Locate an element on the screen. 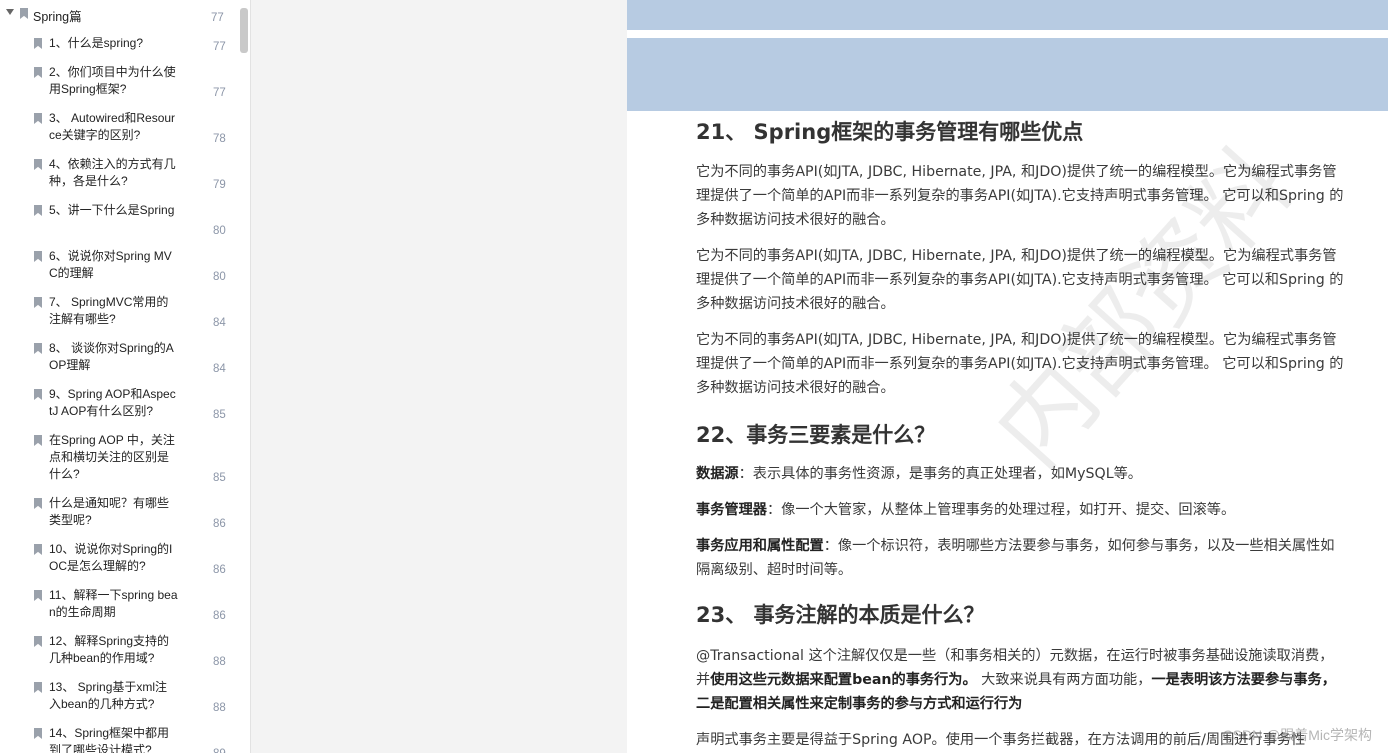  bookmark-item: 5、讲一下什么是Spring 80 is located at coordinates (120, 220).